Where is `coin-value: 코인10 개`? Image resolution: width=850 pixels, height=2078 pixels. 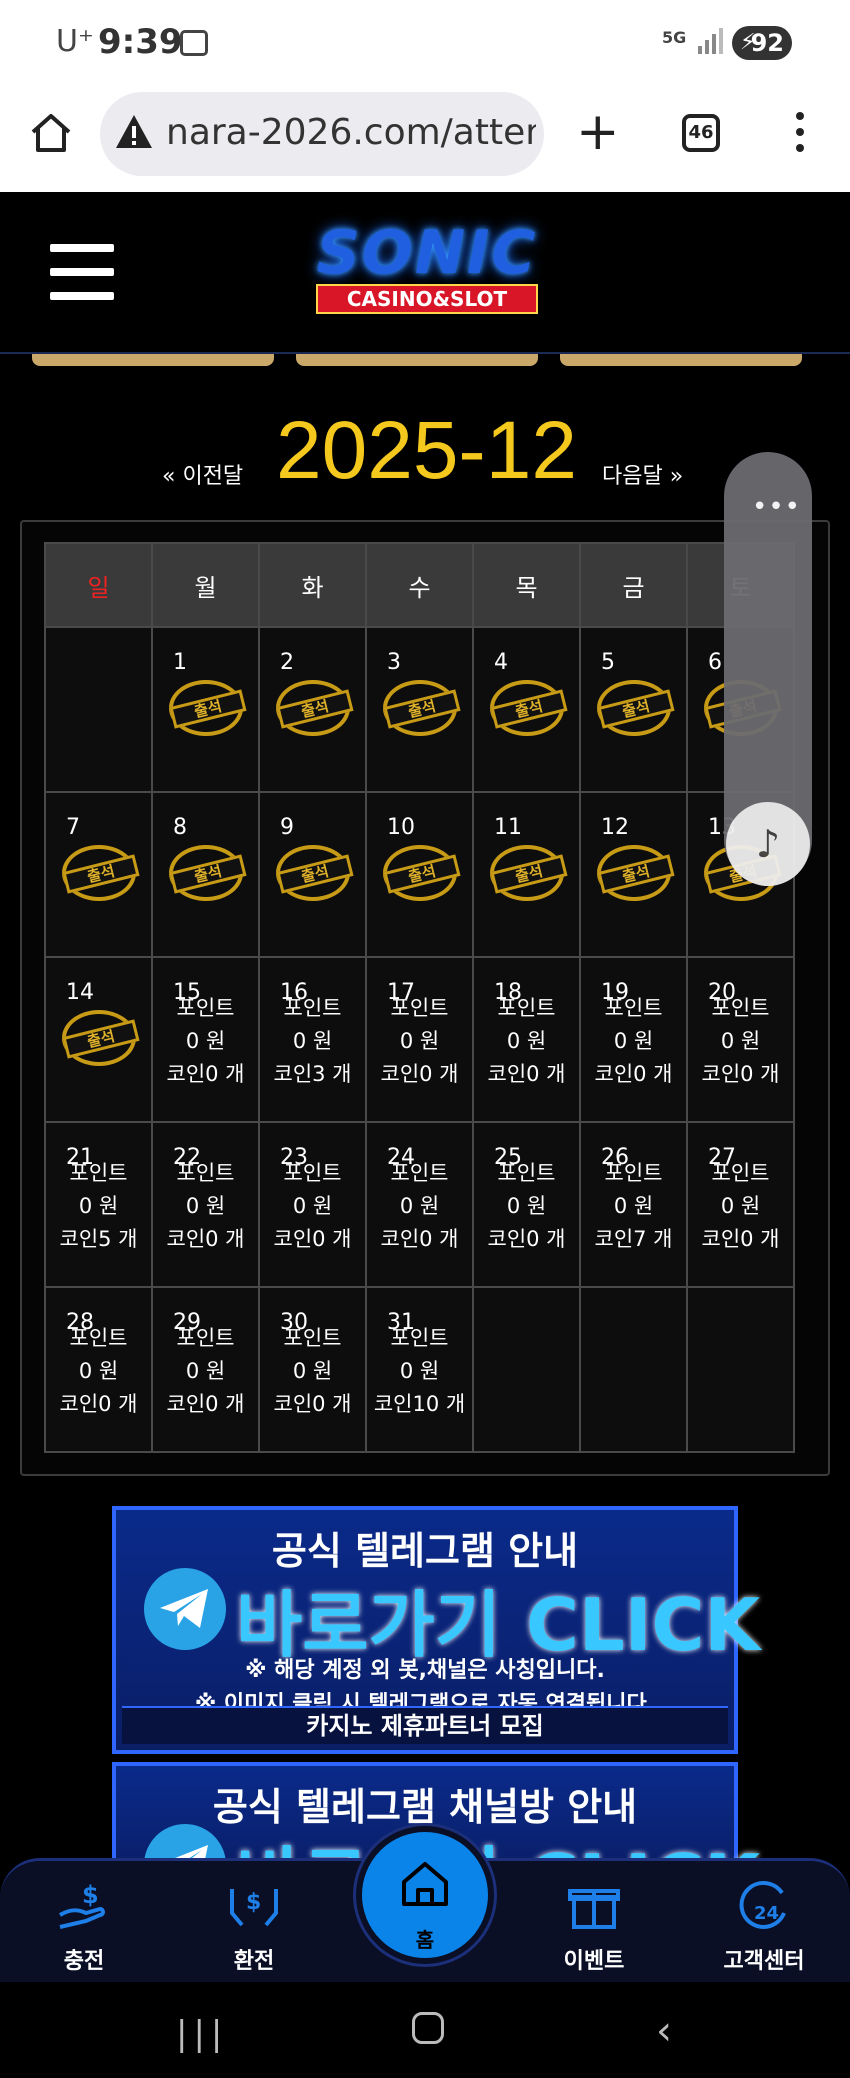 coin-value: 코인10 개 is located at coordinates (419, 1404).